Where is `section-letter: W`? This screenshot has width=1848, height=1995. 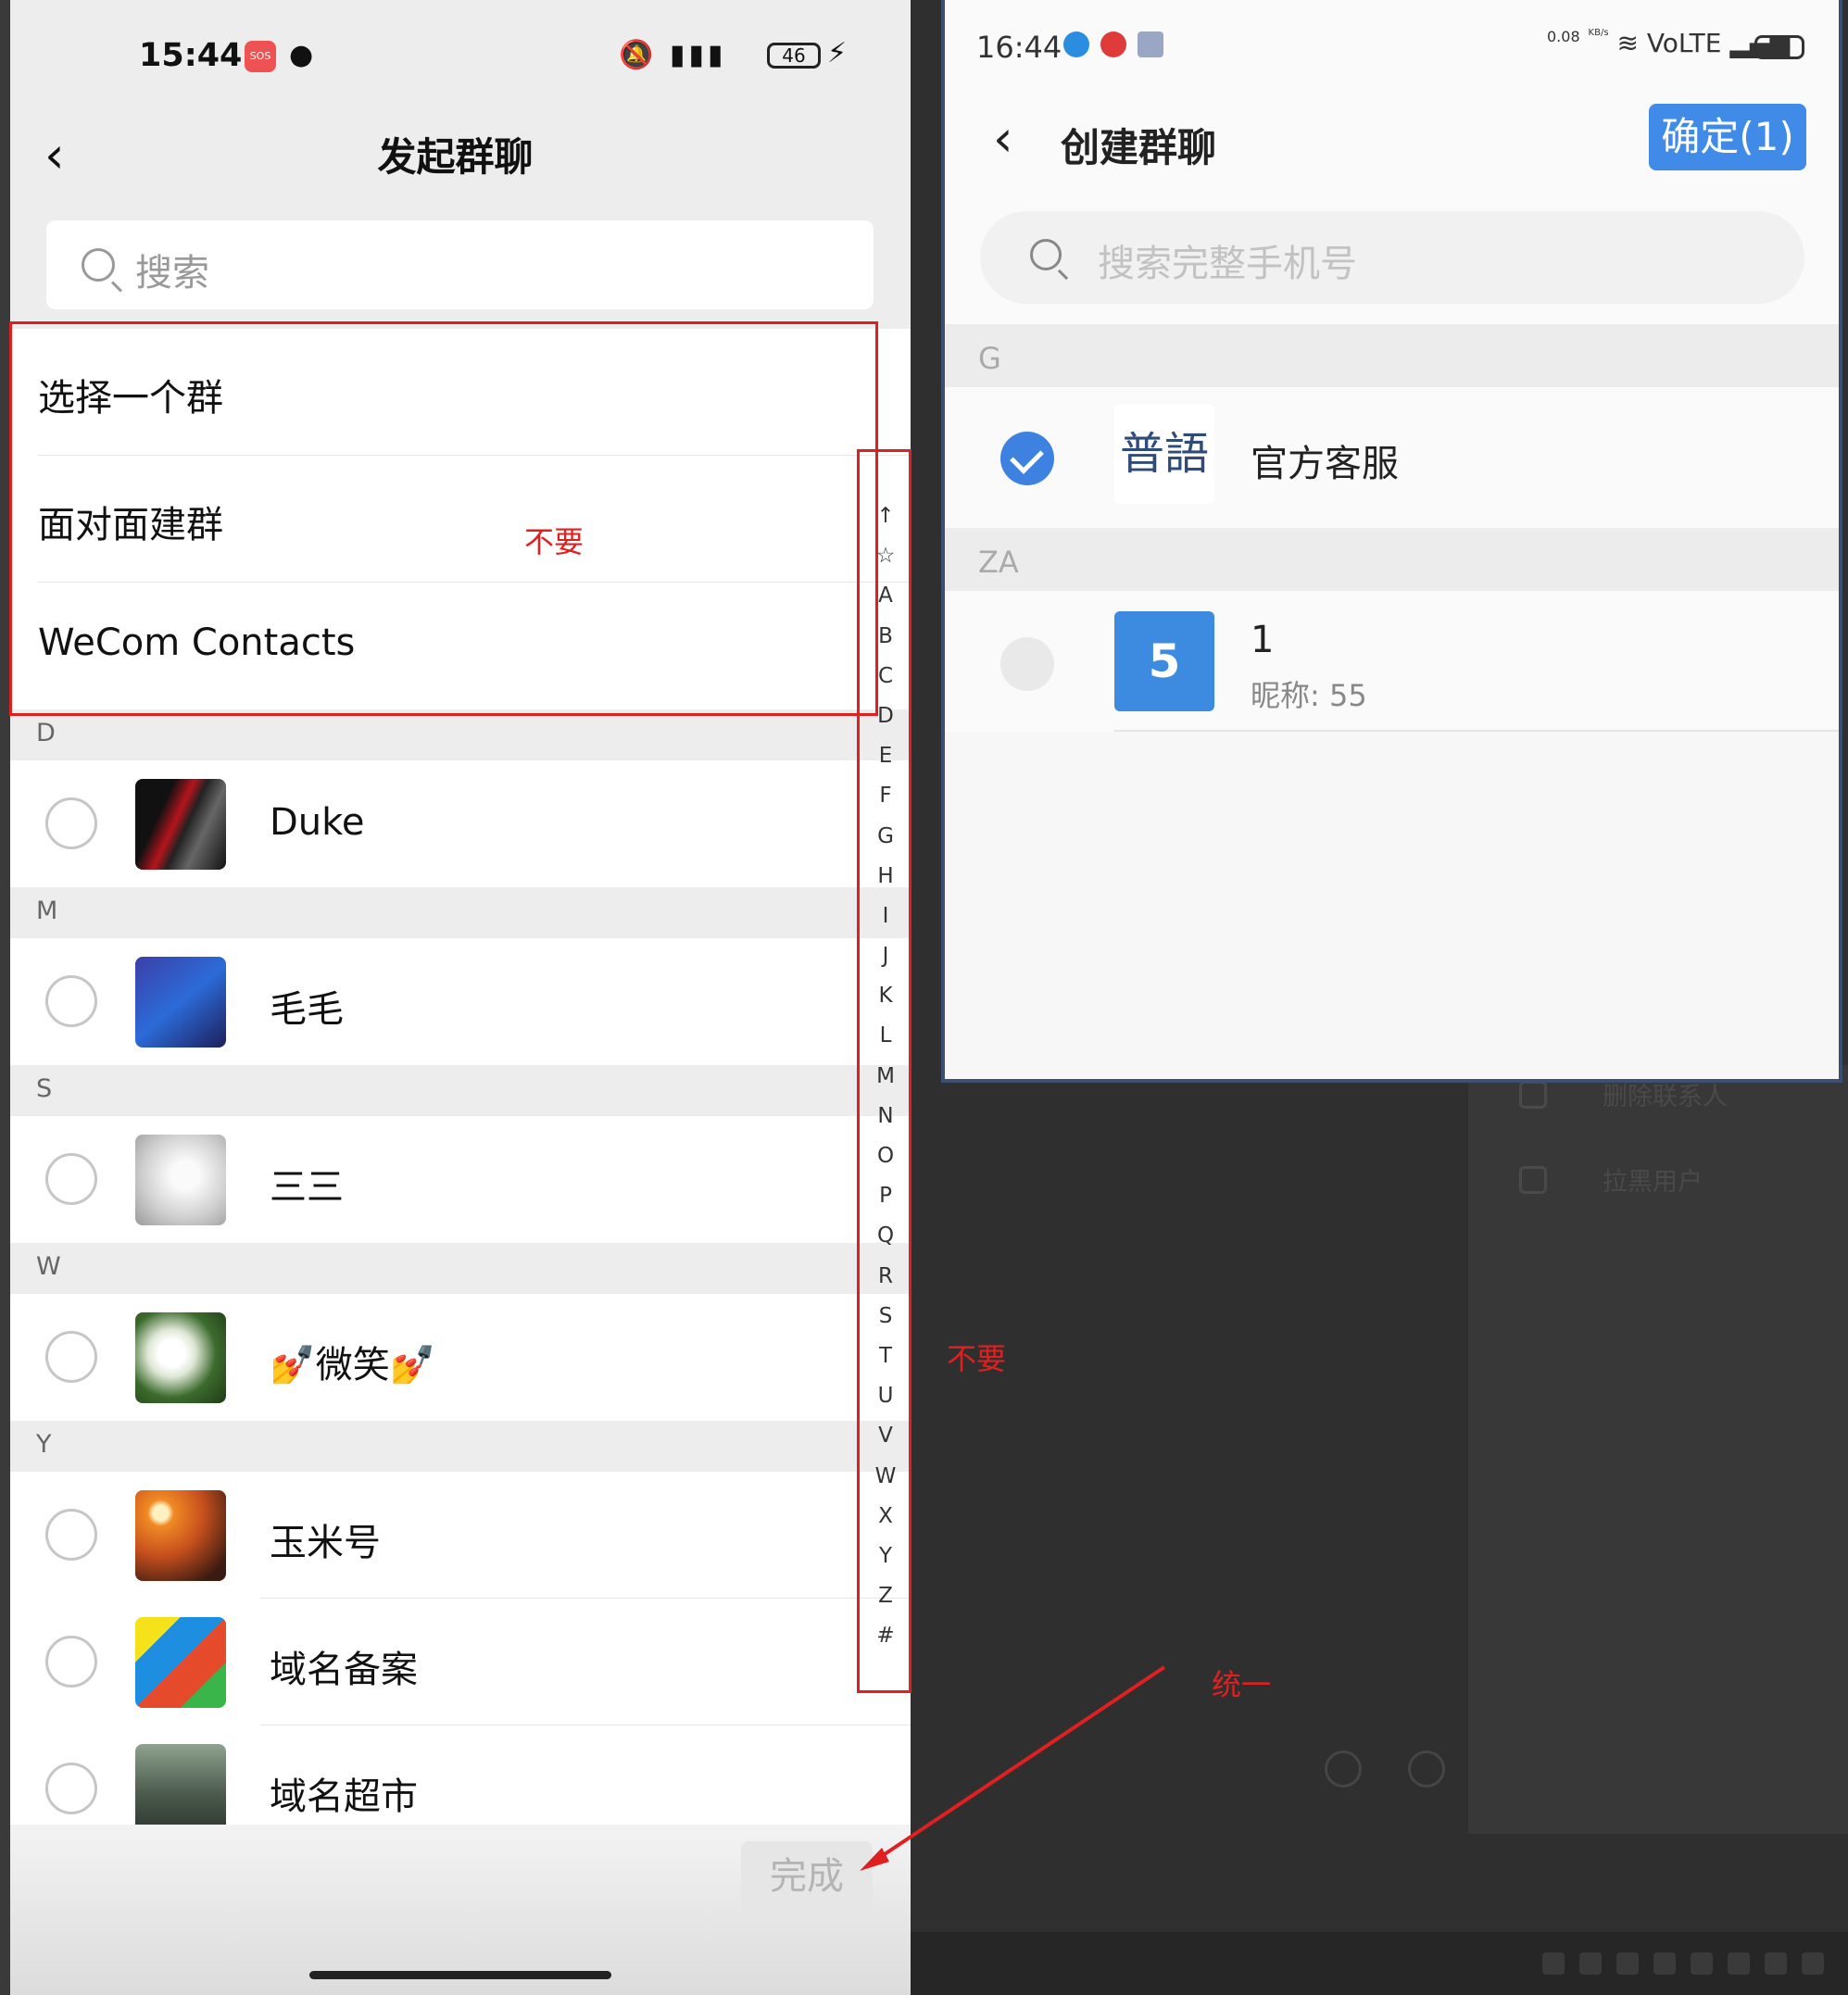 section-letter: W is located at coordinates (48, 1266).